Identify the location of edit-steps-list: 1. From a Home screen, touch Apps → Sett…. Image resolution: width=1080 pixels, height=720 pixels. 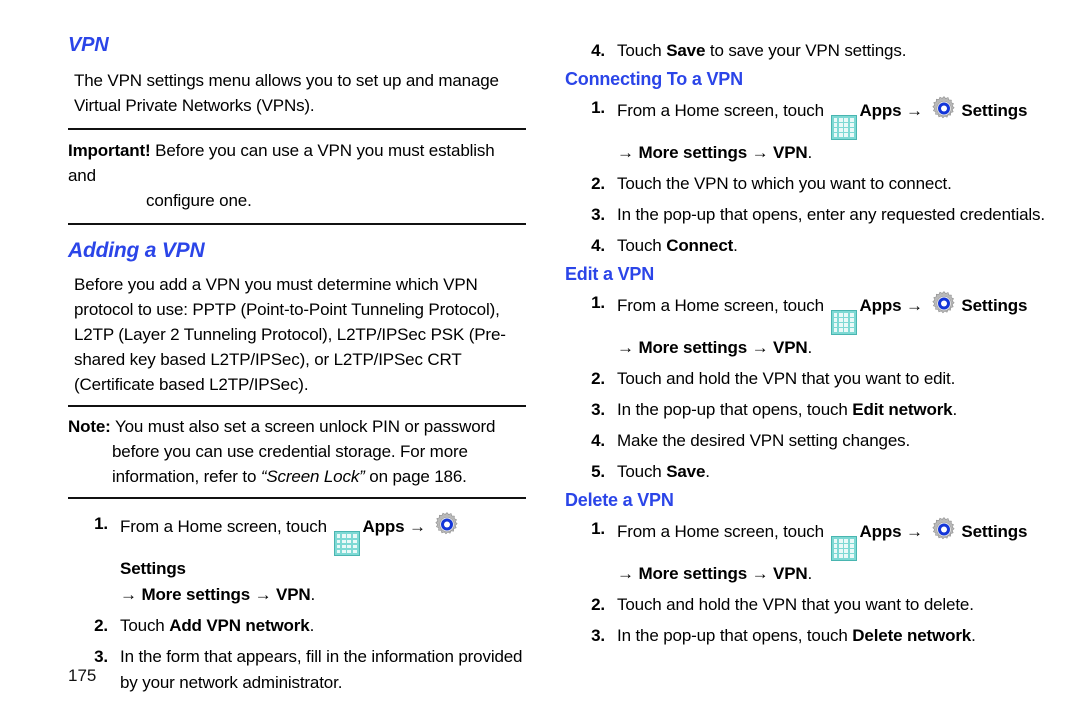
(805, 387).